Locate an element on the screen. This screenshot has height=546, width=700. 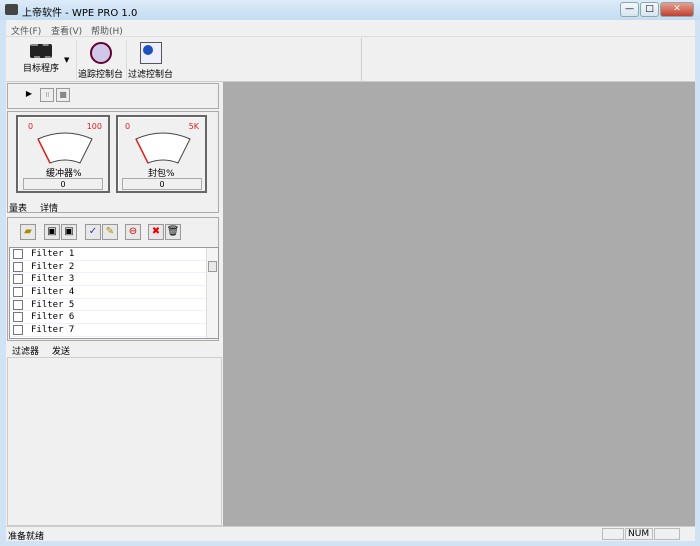
list-item: Filter 4 is located at coordinates (114, 292).